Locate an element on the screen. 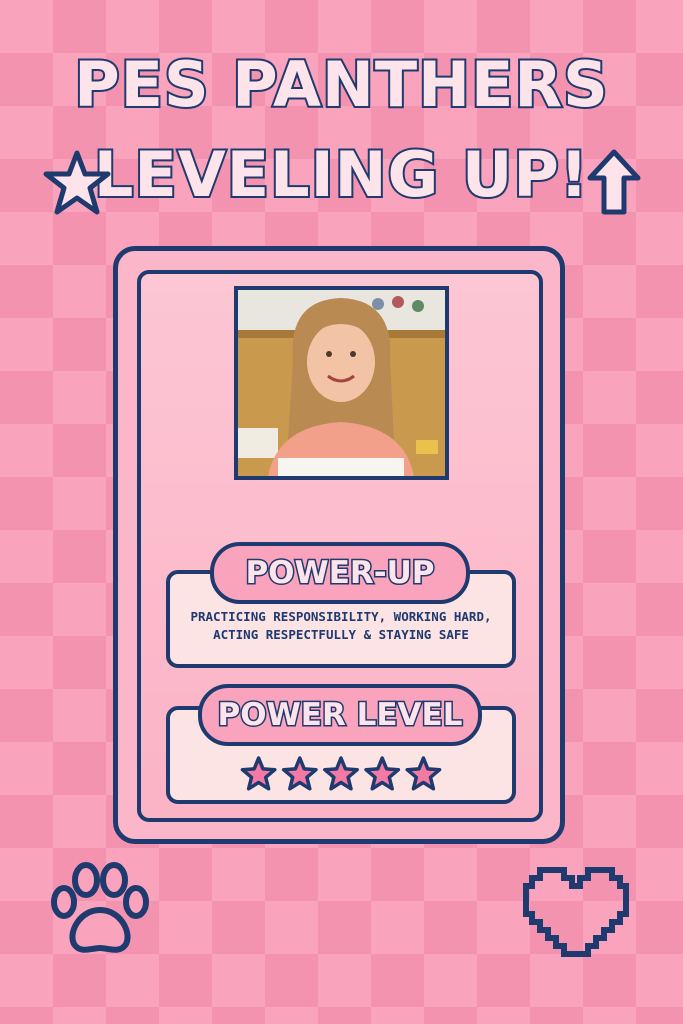  heart-icon is located at coordinates (576, 912).